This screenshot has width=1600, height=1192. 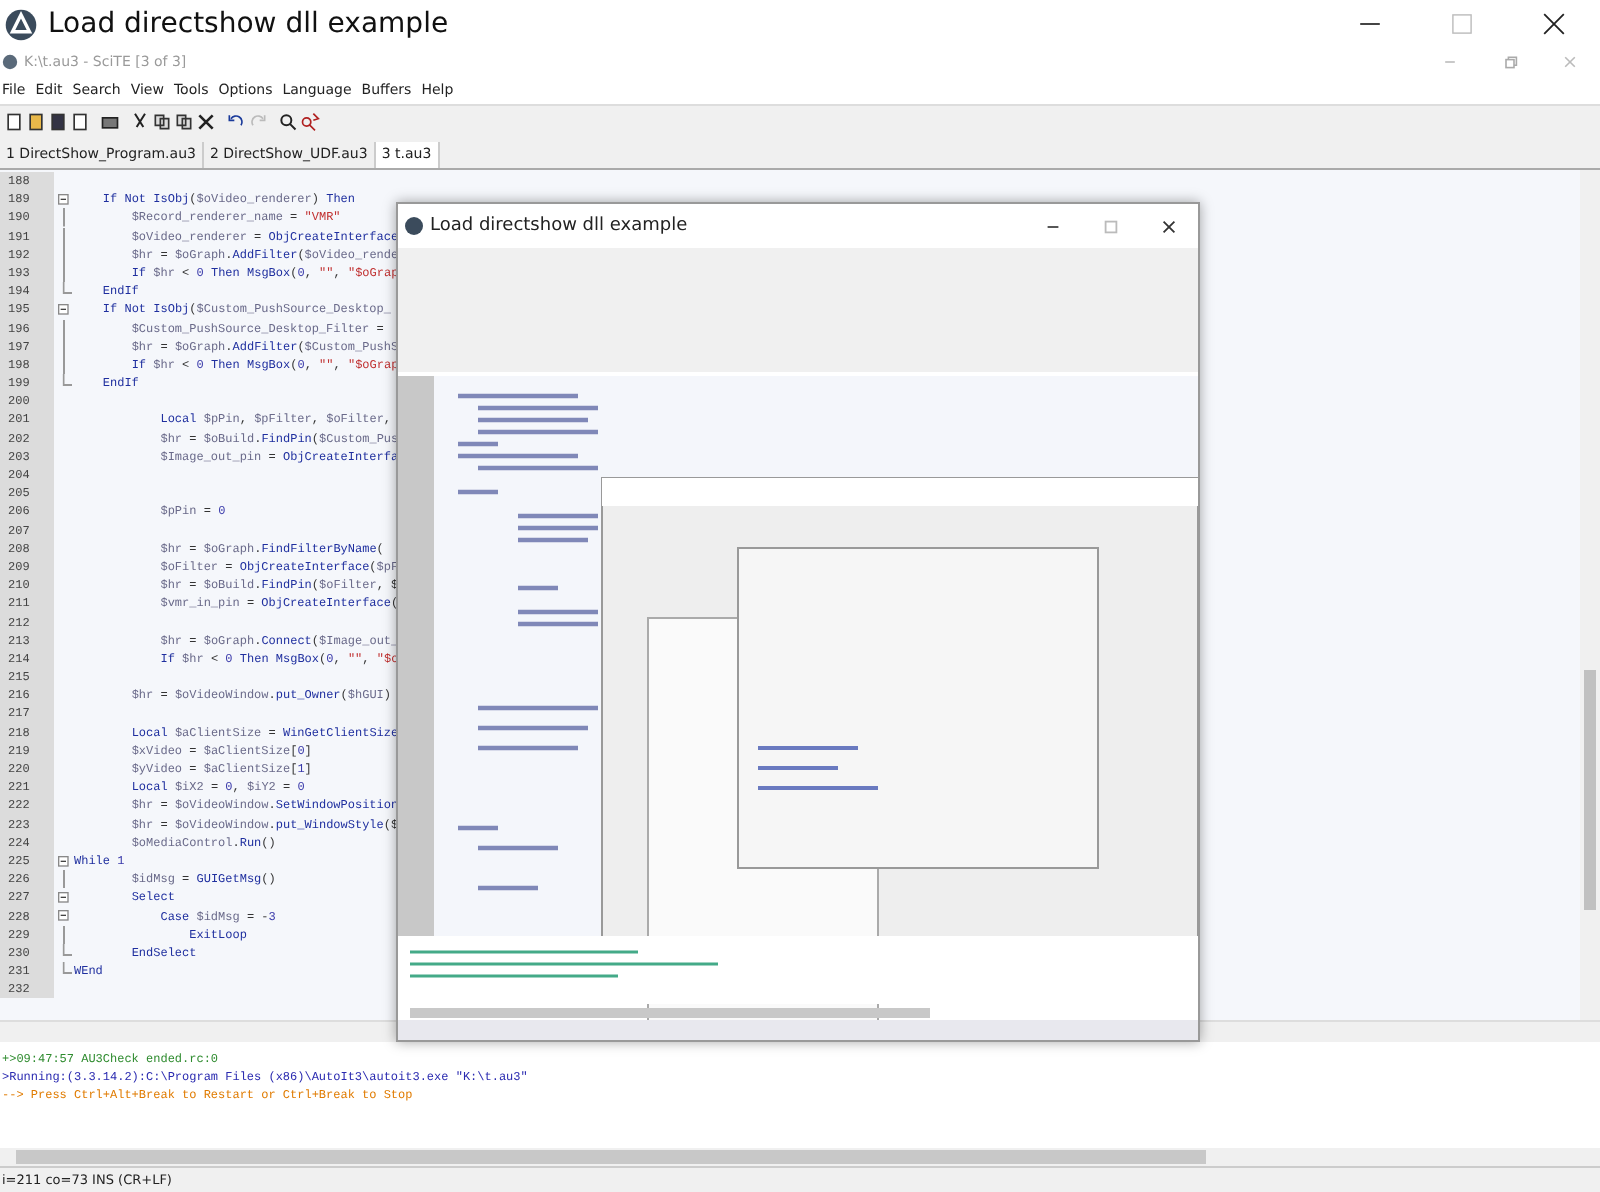 What do you see at coordinates (140, 122) in the screenshot?
I see `cut-icon` at bounding box center [140, 122].